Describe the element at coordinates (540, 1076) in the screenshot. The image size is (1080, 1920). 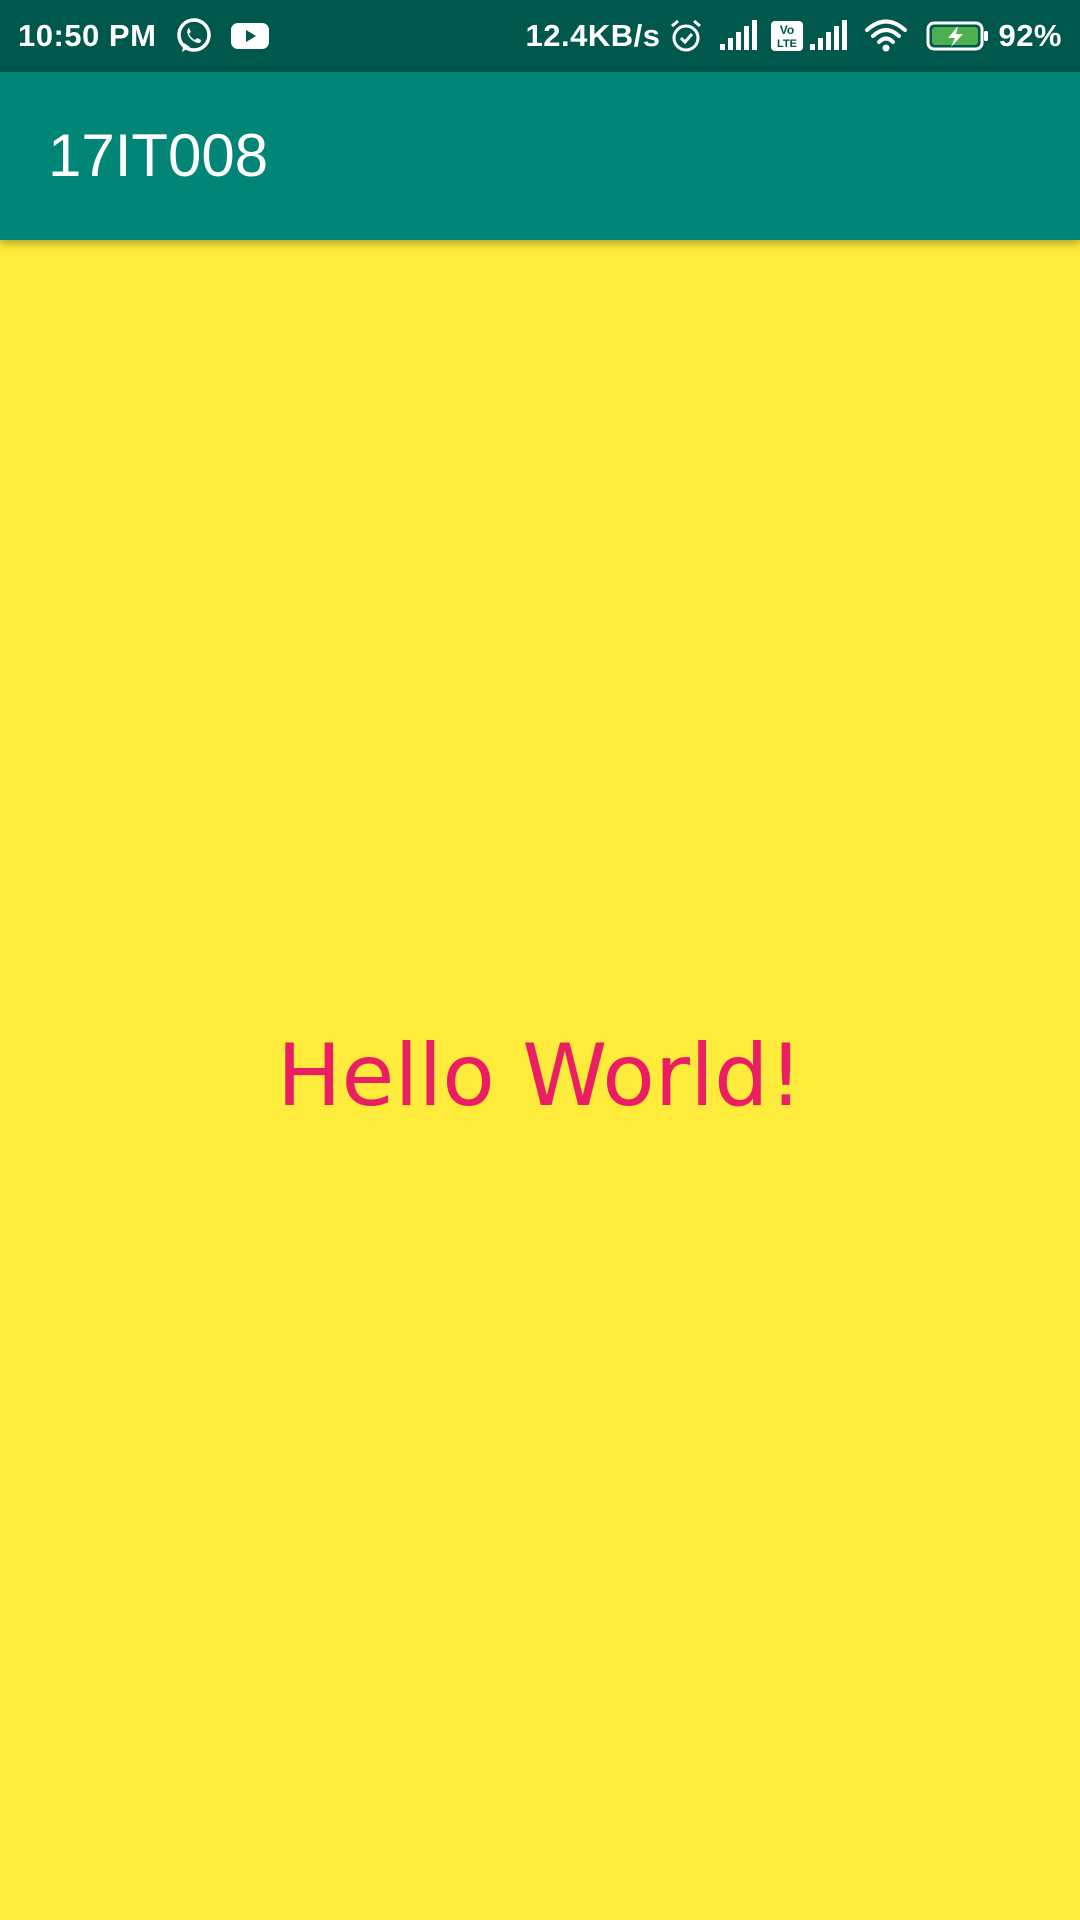
I see `hello-world-text: Hello World!` at that location.